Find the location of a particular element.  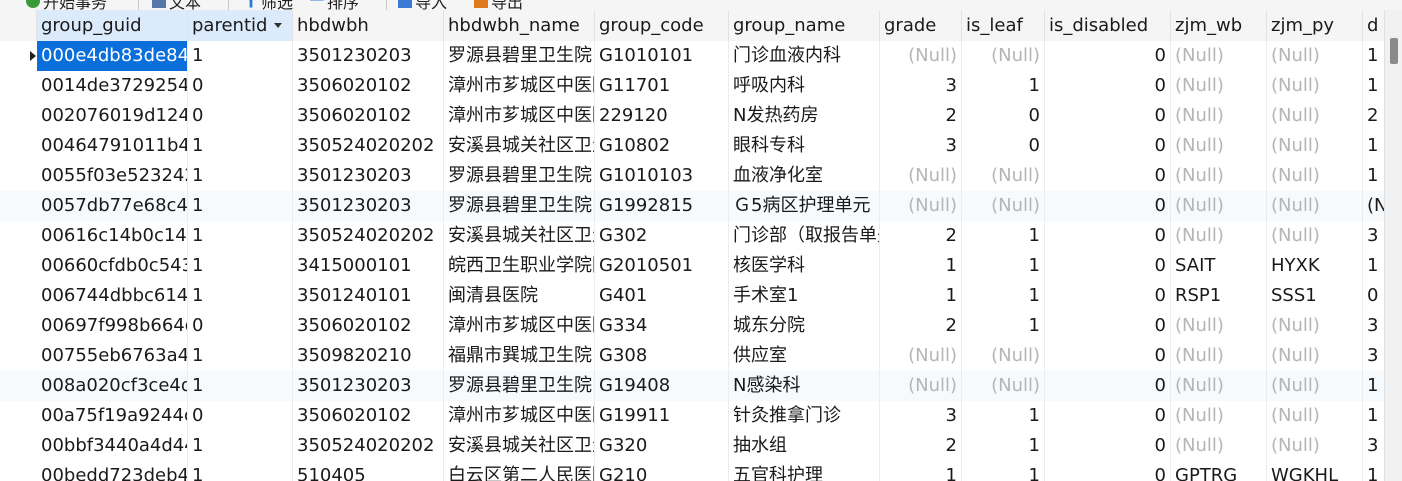

cell-group-code: G19408 is located at coordinates (662, 386).